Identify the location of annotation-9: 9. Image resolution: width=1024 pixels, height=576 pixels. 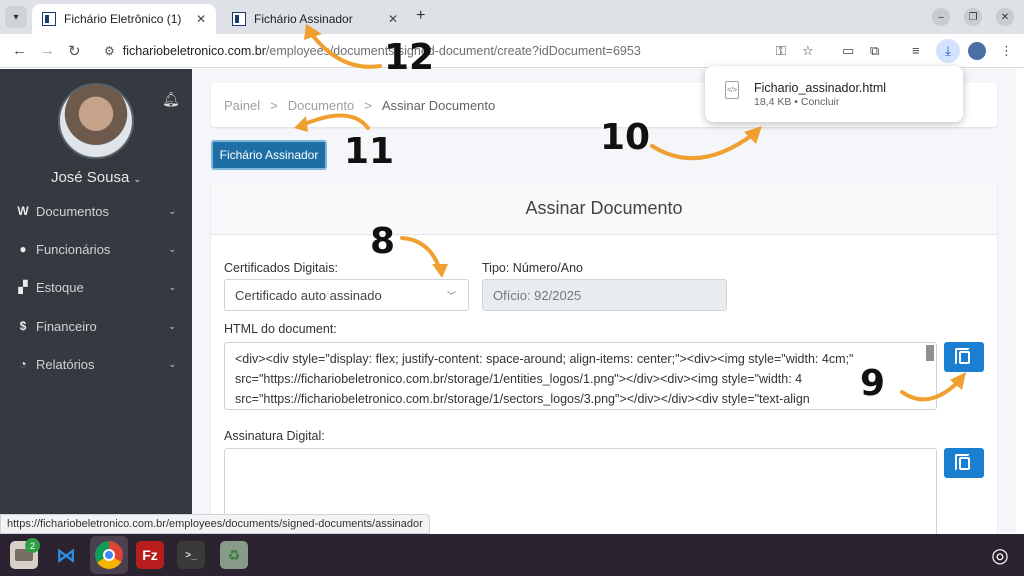
(873, 383).